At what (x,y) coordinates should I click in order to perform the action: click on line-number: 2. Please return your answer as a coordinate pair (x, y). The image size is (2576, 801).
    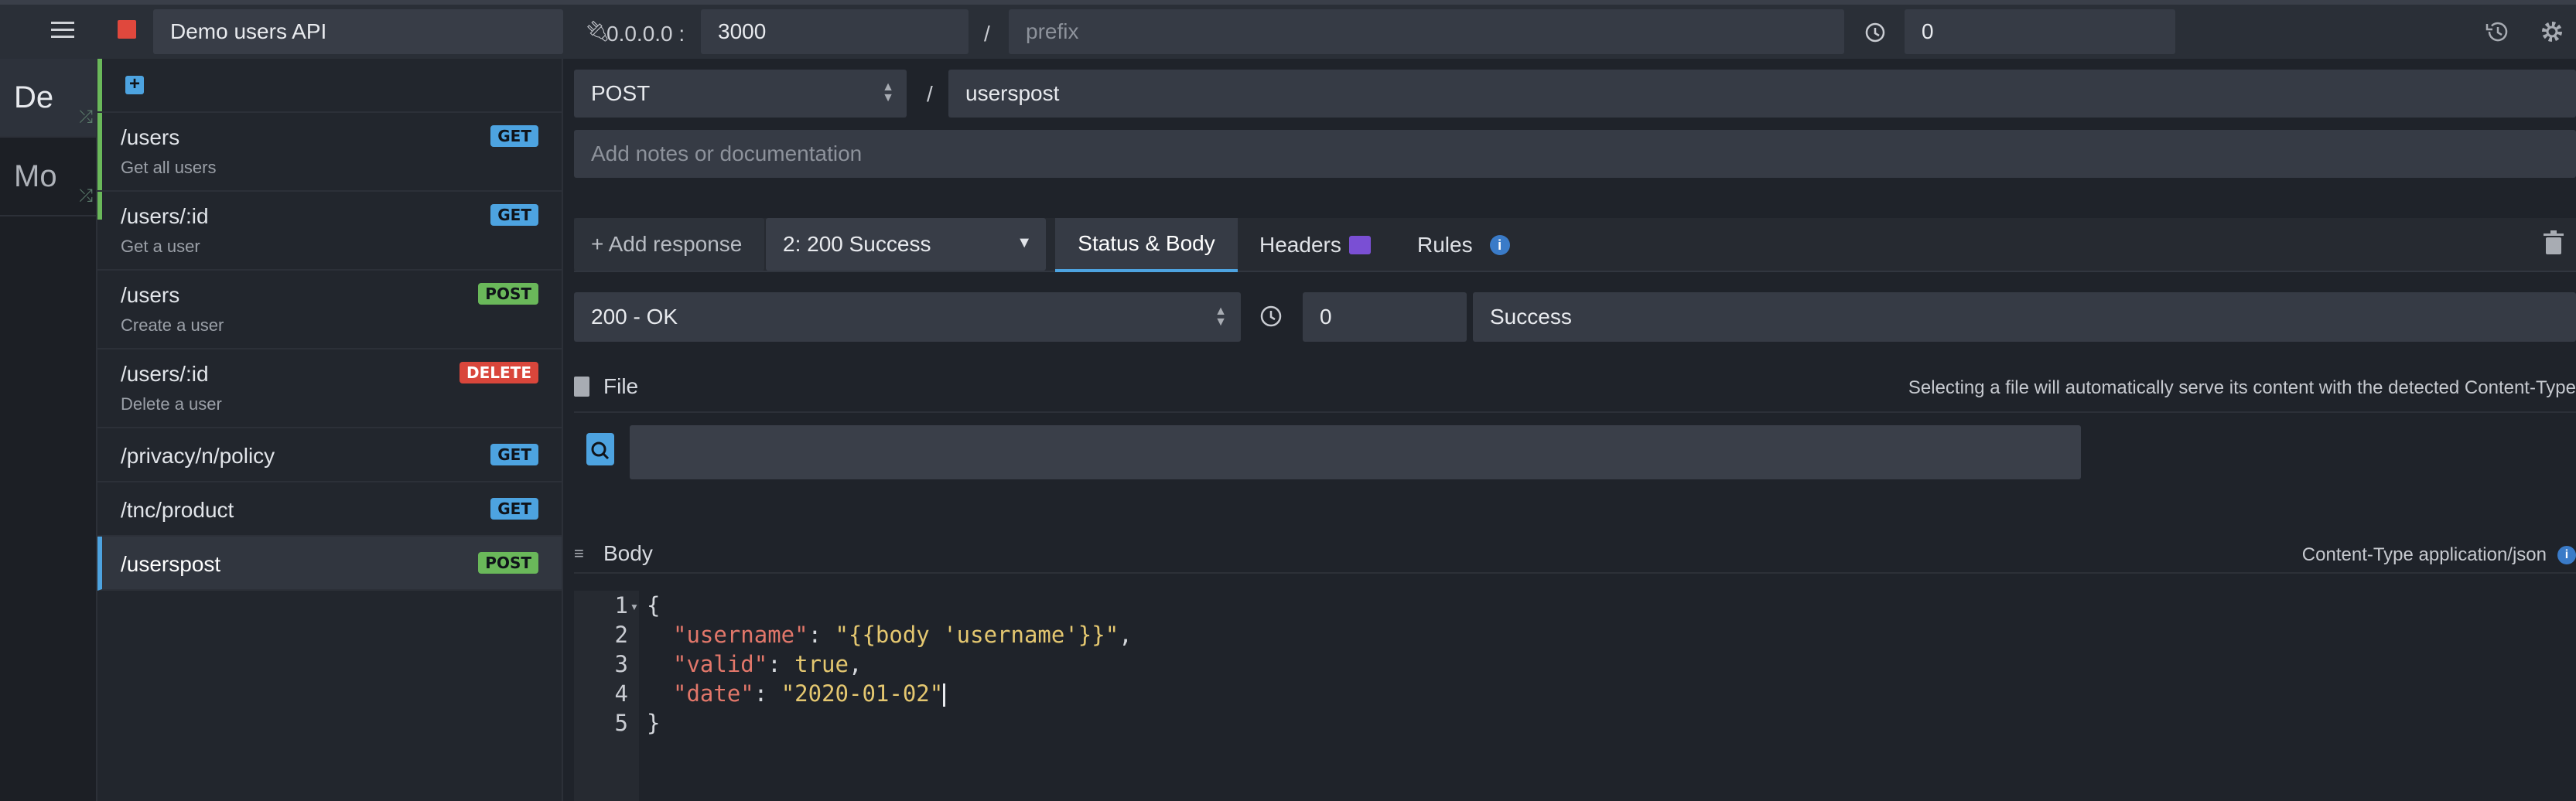
    Looking at the image, I should click on (621, 635).